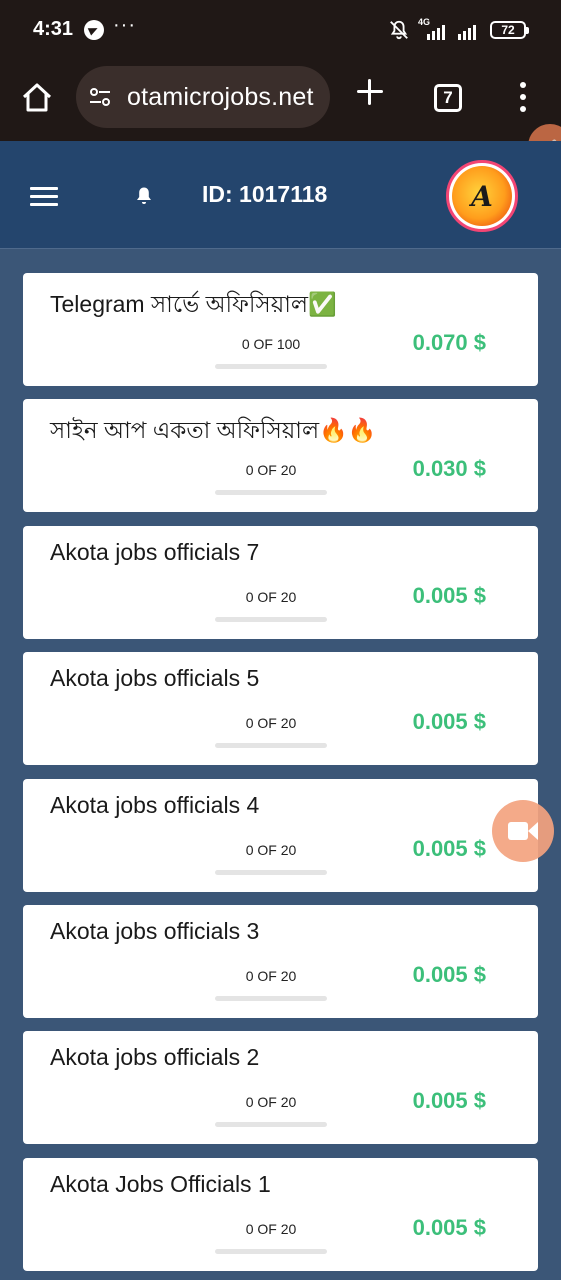 The height and width of the screenshot is (1280, 561). What do you see at coordinates (399, 30) in the screenshot?
I see `bell-off-icon` at bounding box center [399, 30].